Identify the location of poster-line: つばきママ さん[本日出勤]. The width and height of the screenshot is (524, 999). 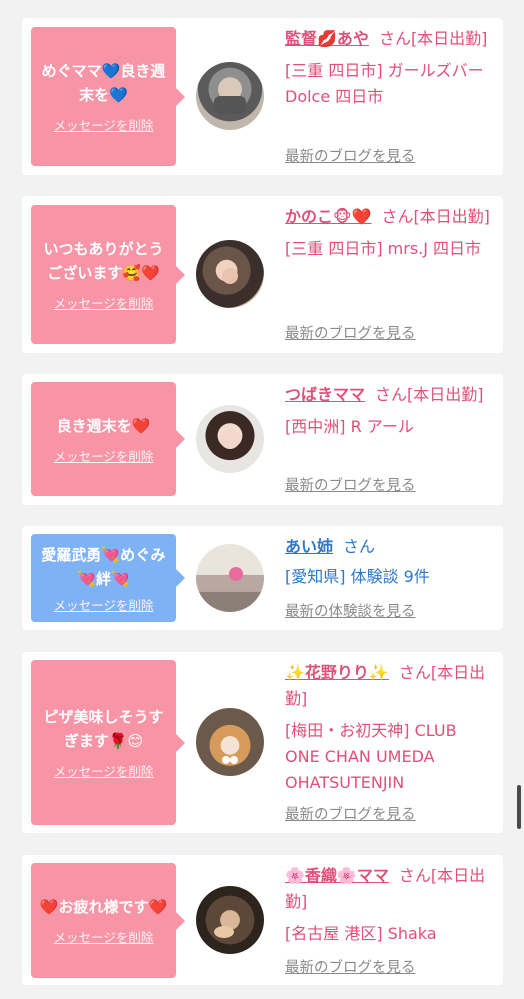
(390, 395).